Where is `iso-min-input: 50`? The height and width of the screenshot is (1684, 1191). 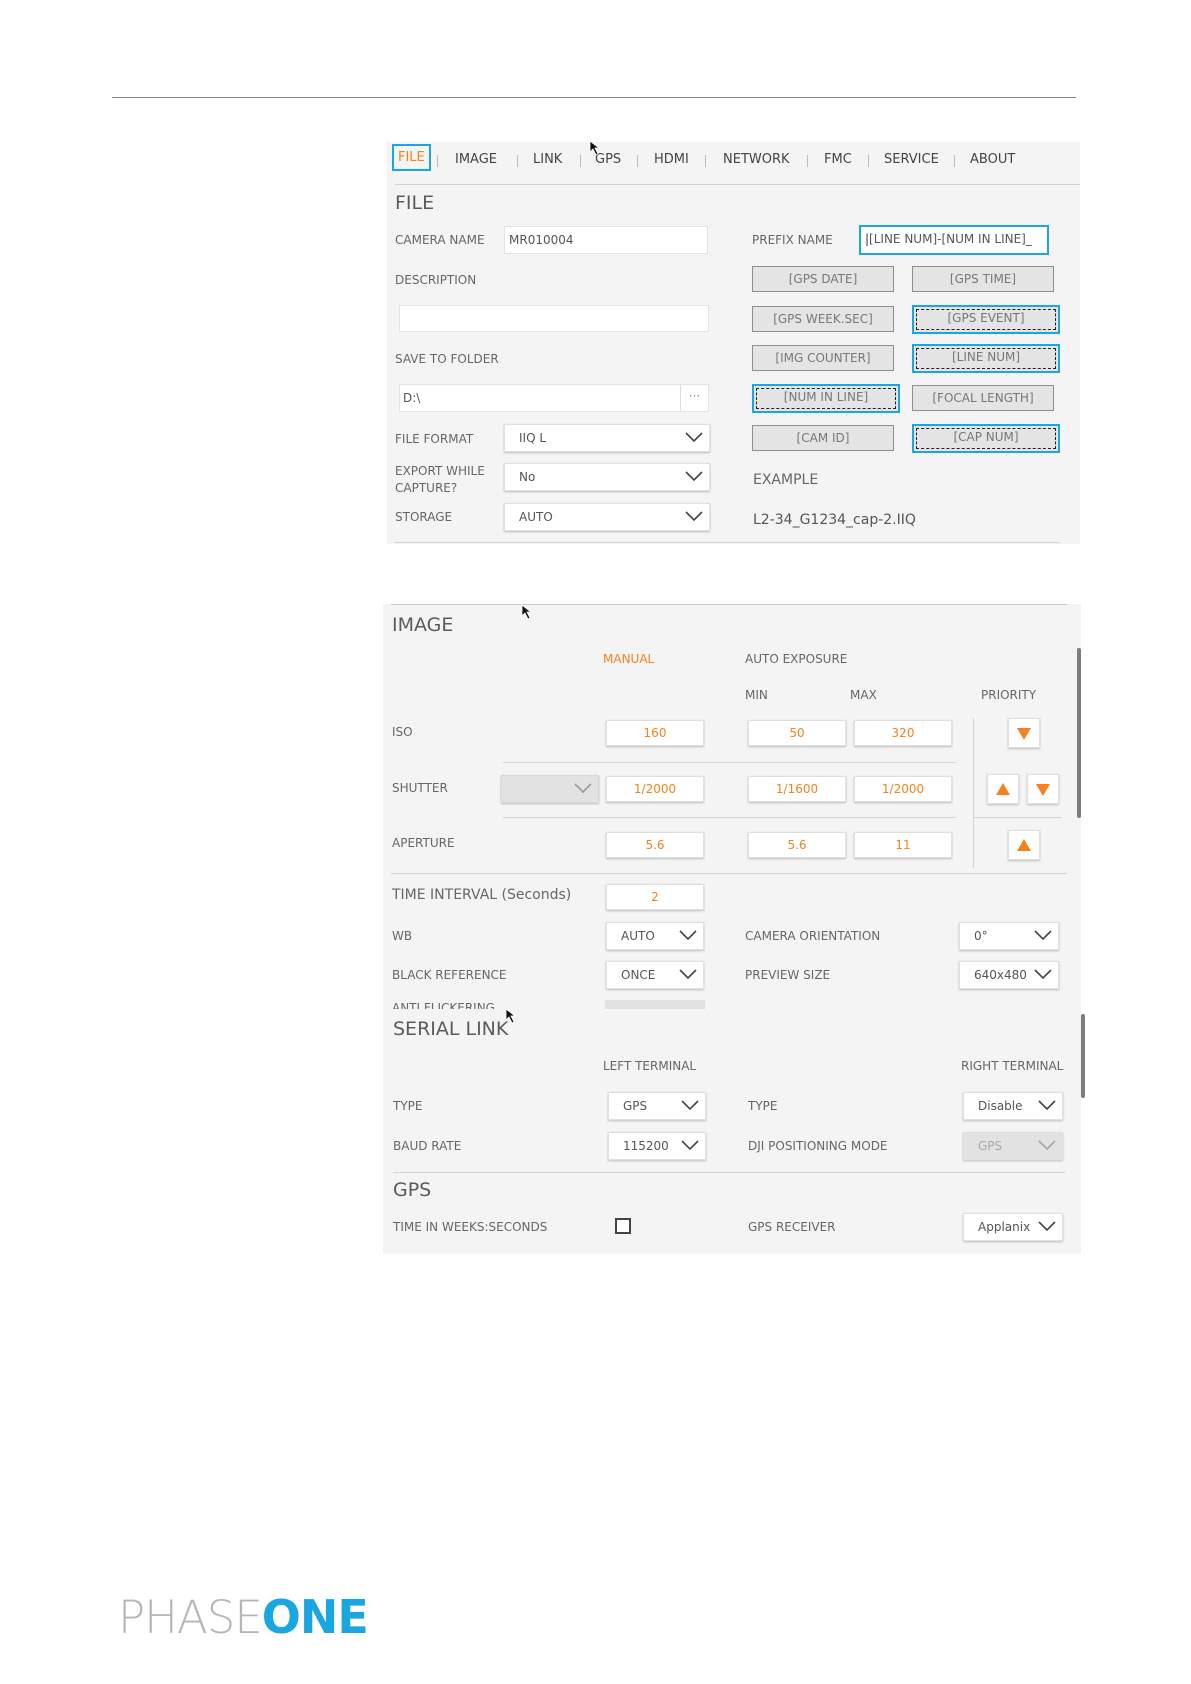
iso-min-input: 50 is located at coordinates (797, 733).